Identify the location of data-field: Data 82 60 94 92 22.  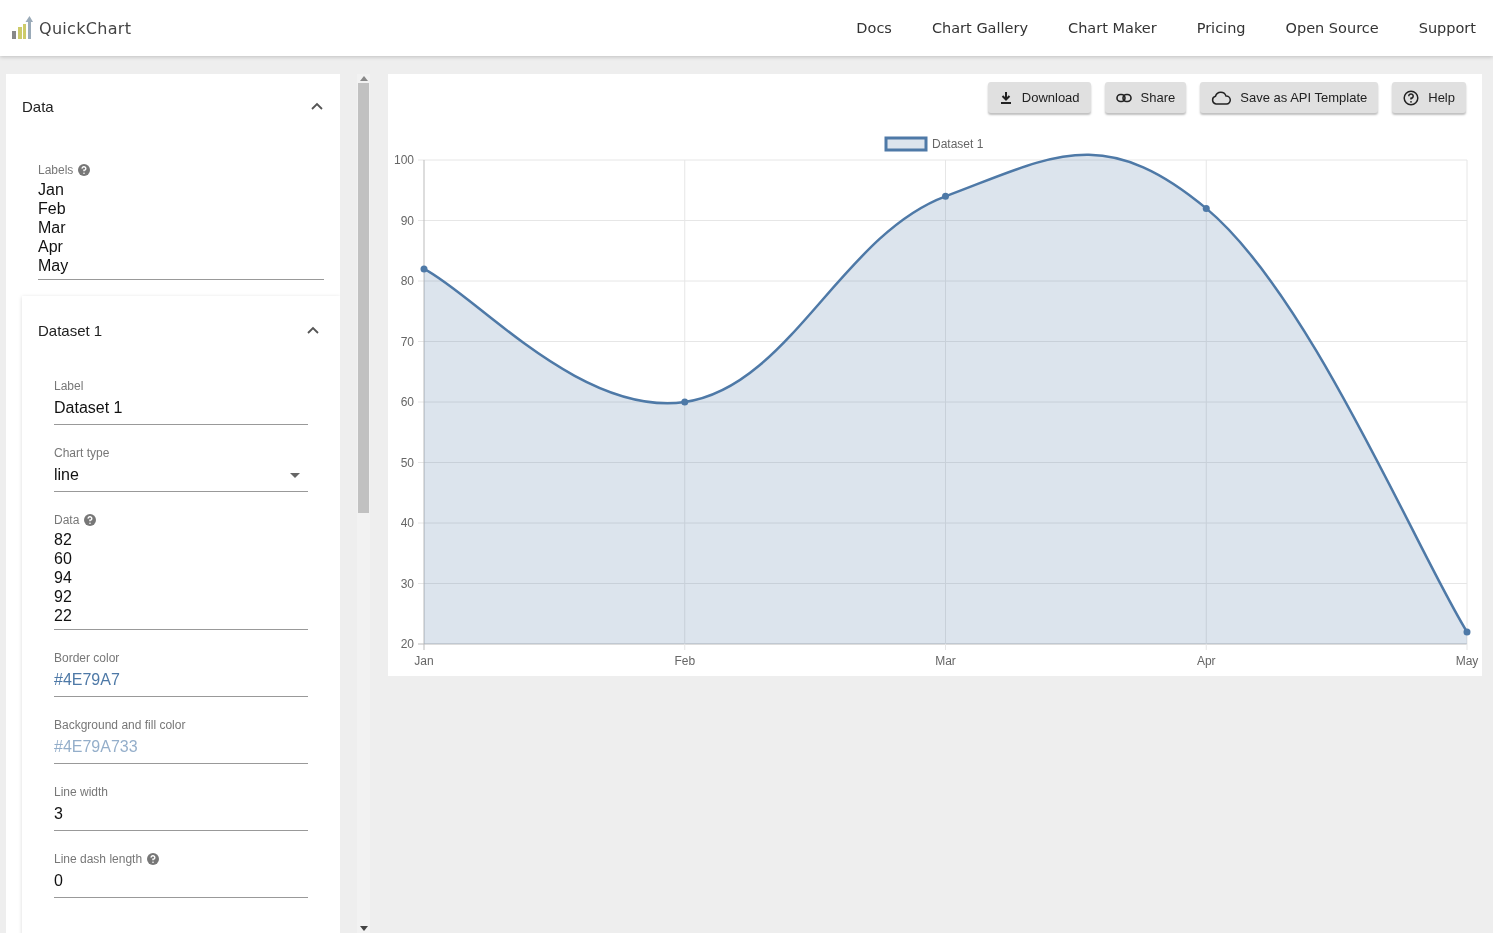
(181, 561).